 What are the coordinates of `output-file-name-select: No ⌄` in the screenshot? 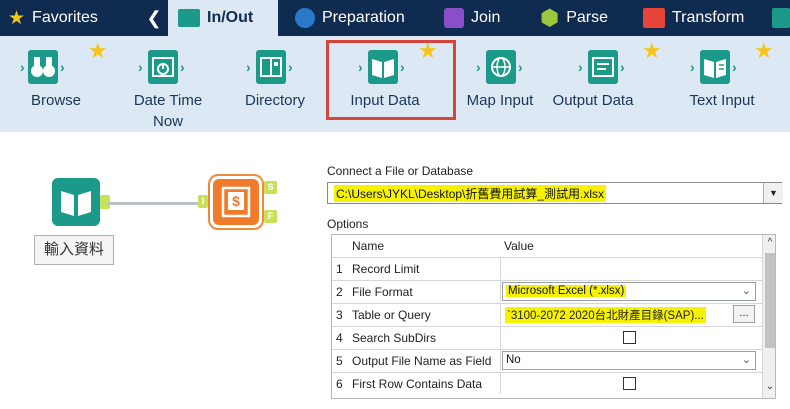 It's located at (629, 360).